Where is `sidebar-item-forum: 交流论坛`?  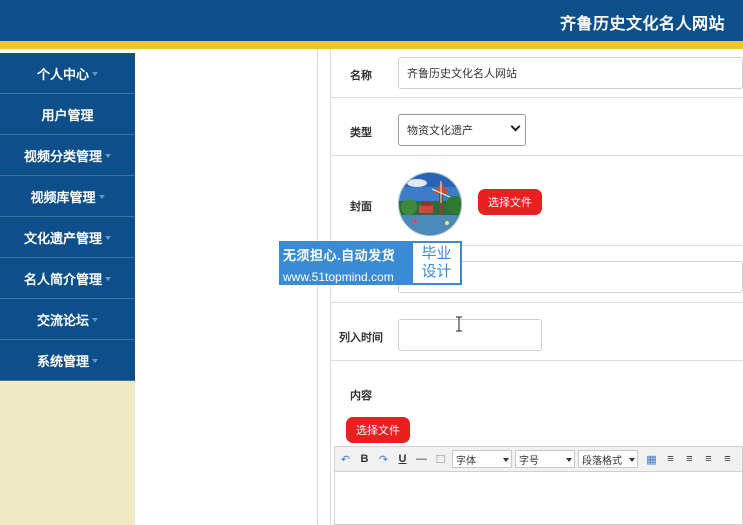
sidebar-item-forum: 交流论坛 is located at coordinates (67, 319).